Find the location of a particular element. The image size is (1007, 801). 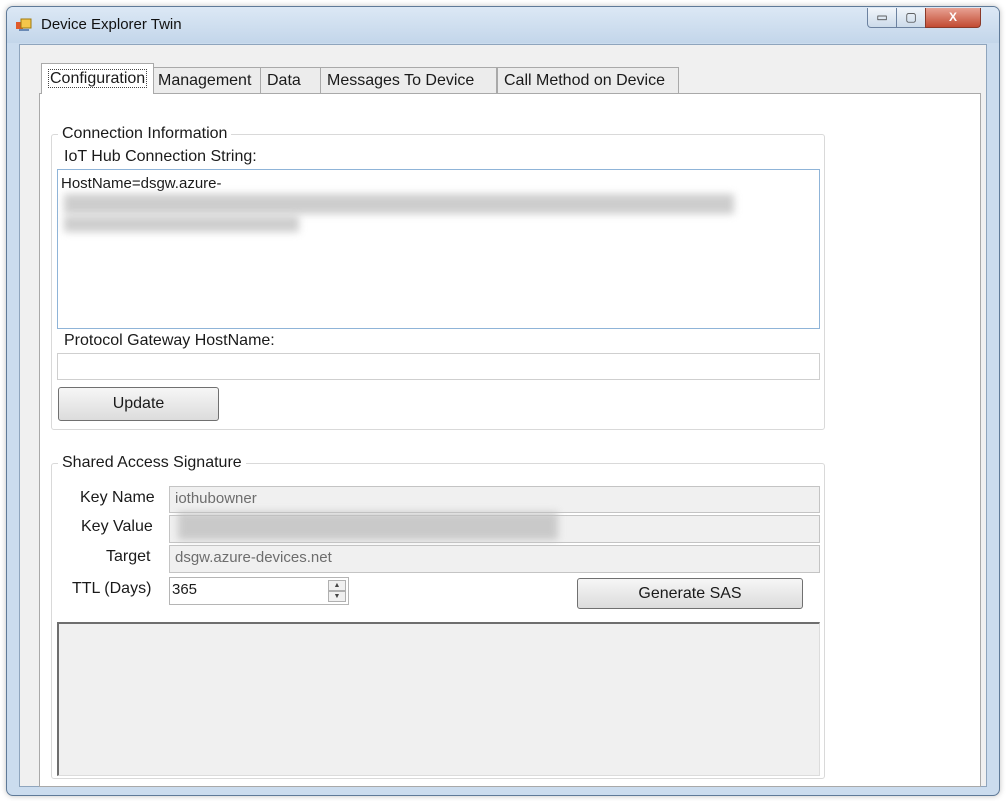

ttl-value: 365 is located at coordinates (185, 589).